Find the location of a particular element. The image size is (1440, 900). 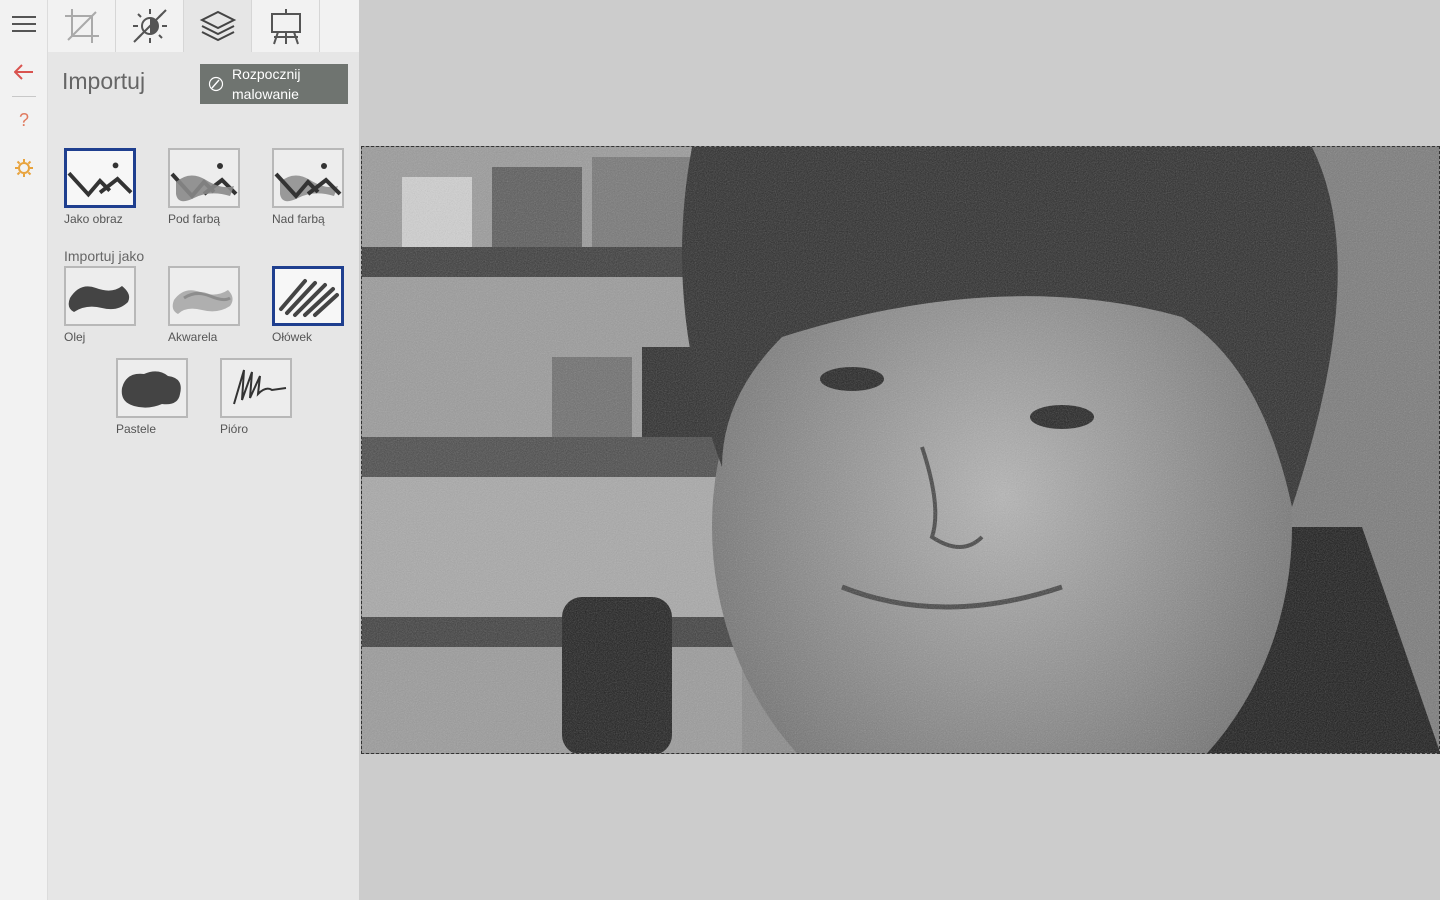

option-oil: Olej is located at coordinates (109, 305).